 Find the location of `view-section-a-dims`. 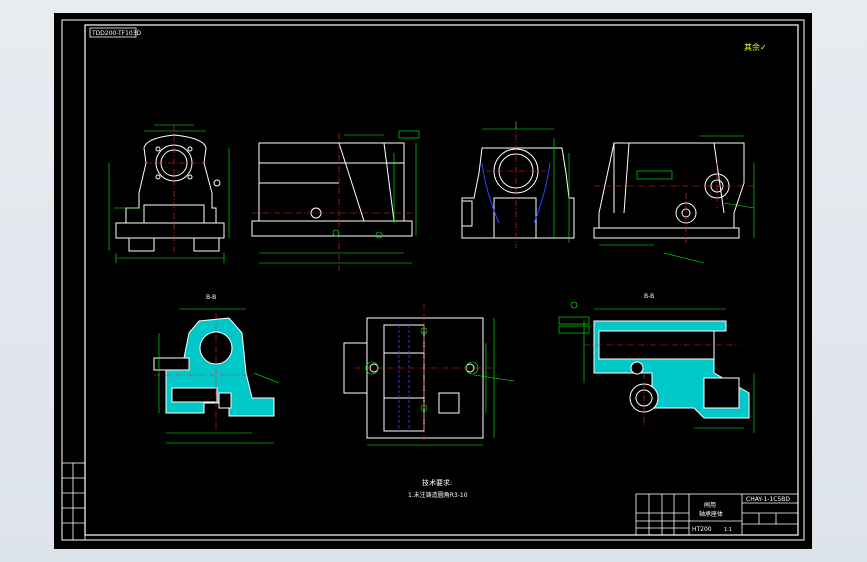

view-section-a-dims is located at coordinates (677, 199).